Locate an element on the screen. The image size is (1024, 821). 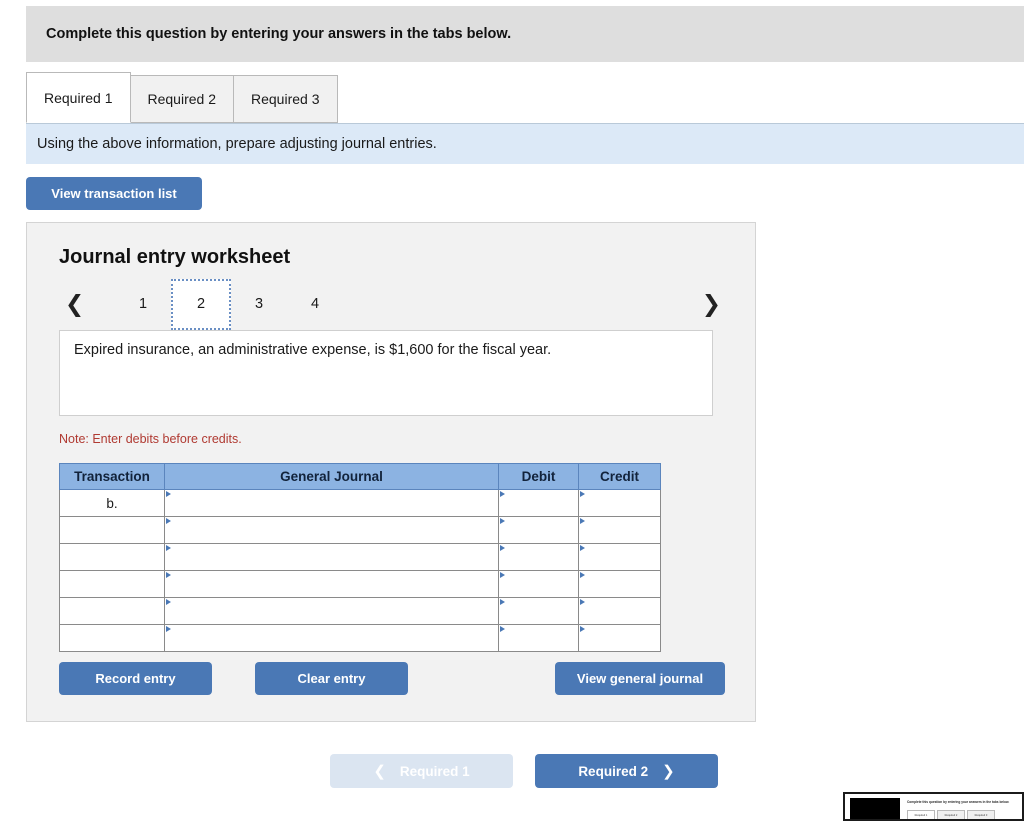
column-header-debit: Debit is located at coordinates (538, 476).